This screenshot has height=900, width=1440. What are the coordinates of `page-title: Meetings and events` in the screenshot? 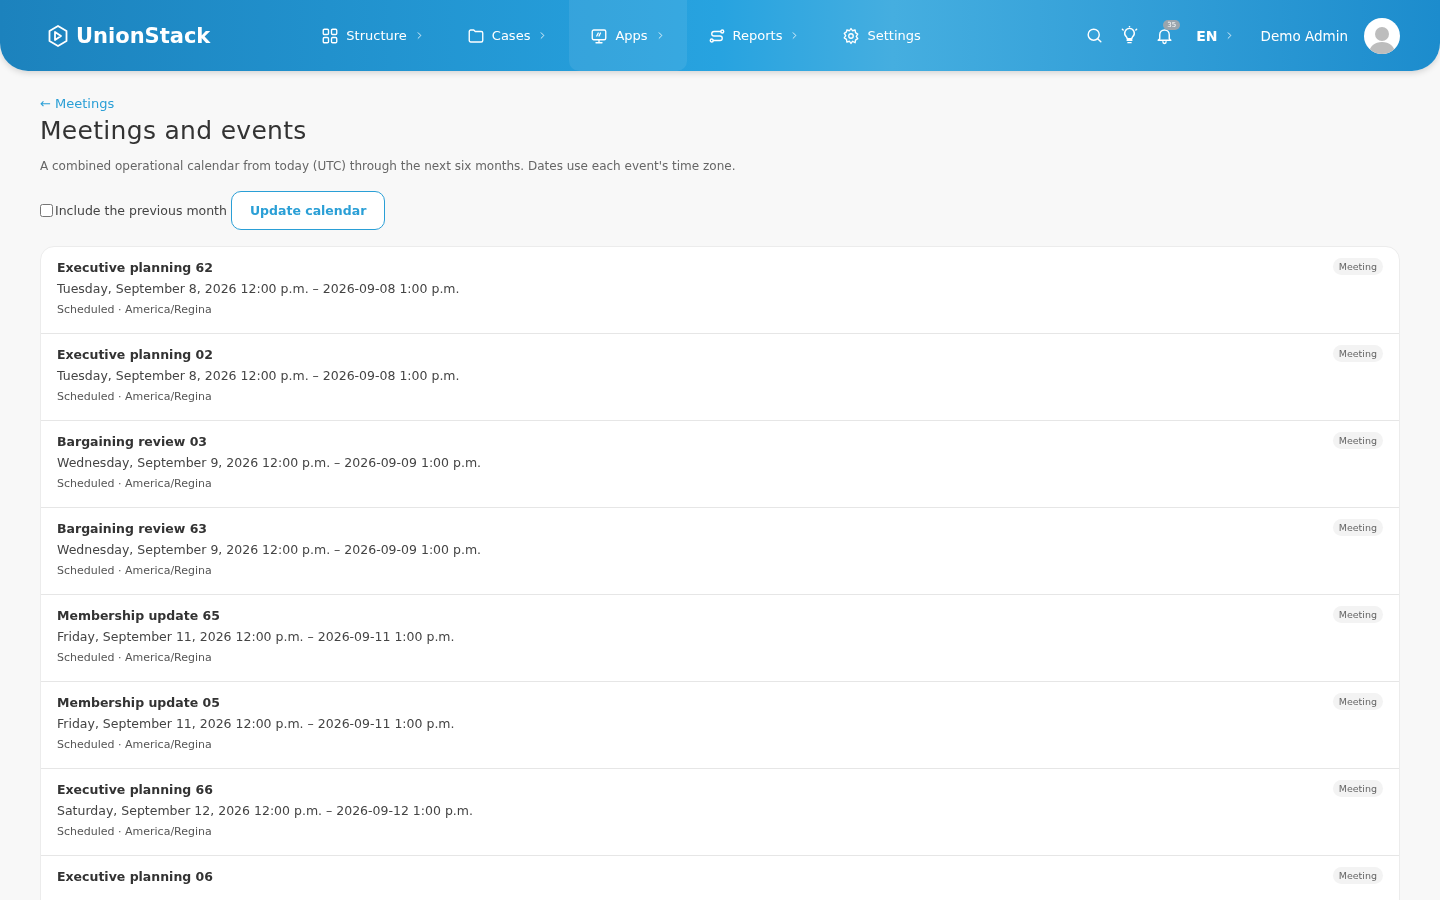 It's located at (174, 130).